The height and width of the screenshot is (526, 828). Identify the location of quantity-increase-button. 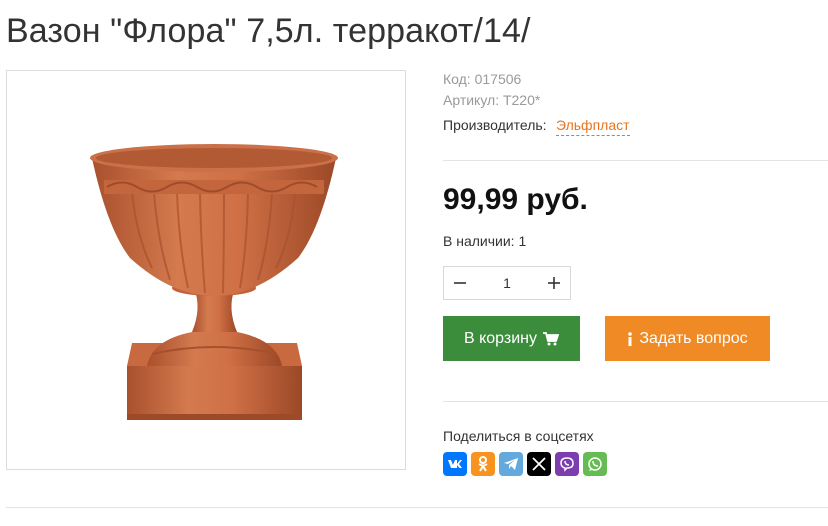
(554, 283).